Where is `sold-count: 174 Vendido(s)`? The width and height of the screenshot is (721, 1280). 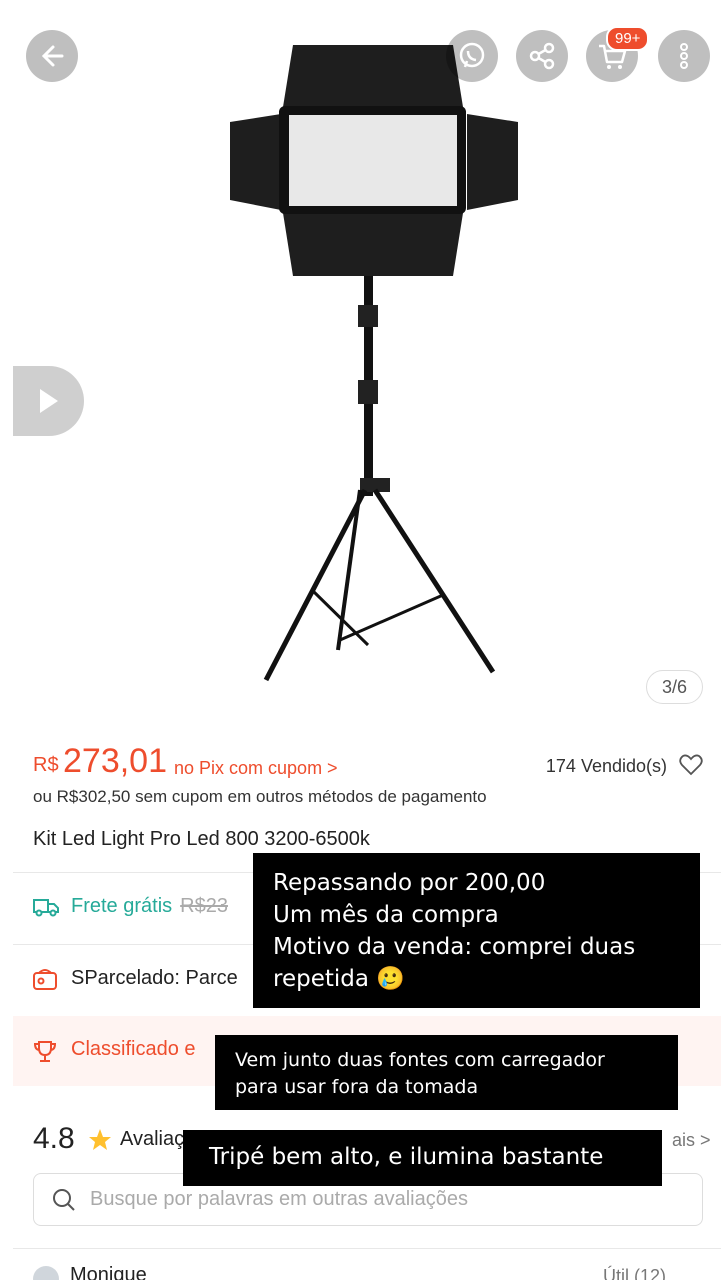
sold-count: 174 Vendido(s) is located at coordinates (606, 766).